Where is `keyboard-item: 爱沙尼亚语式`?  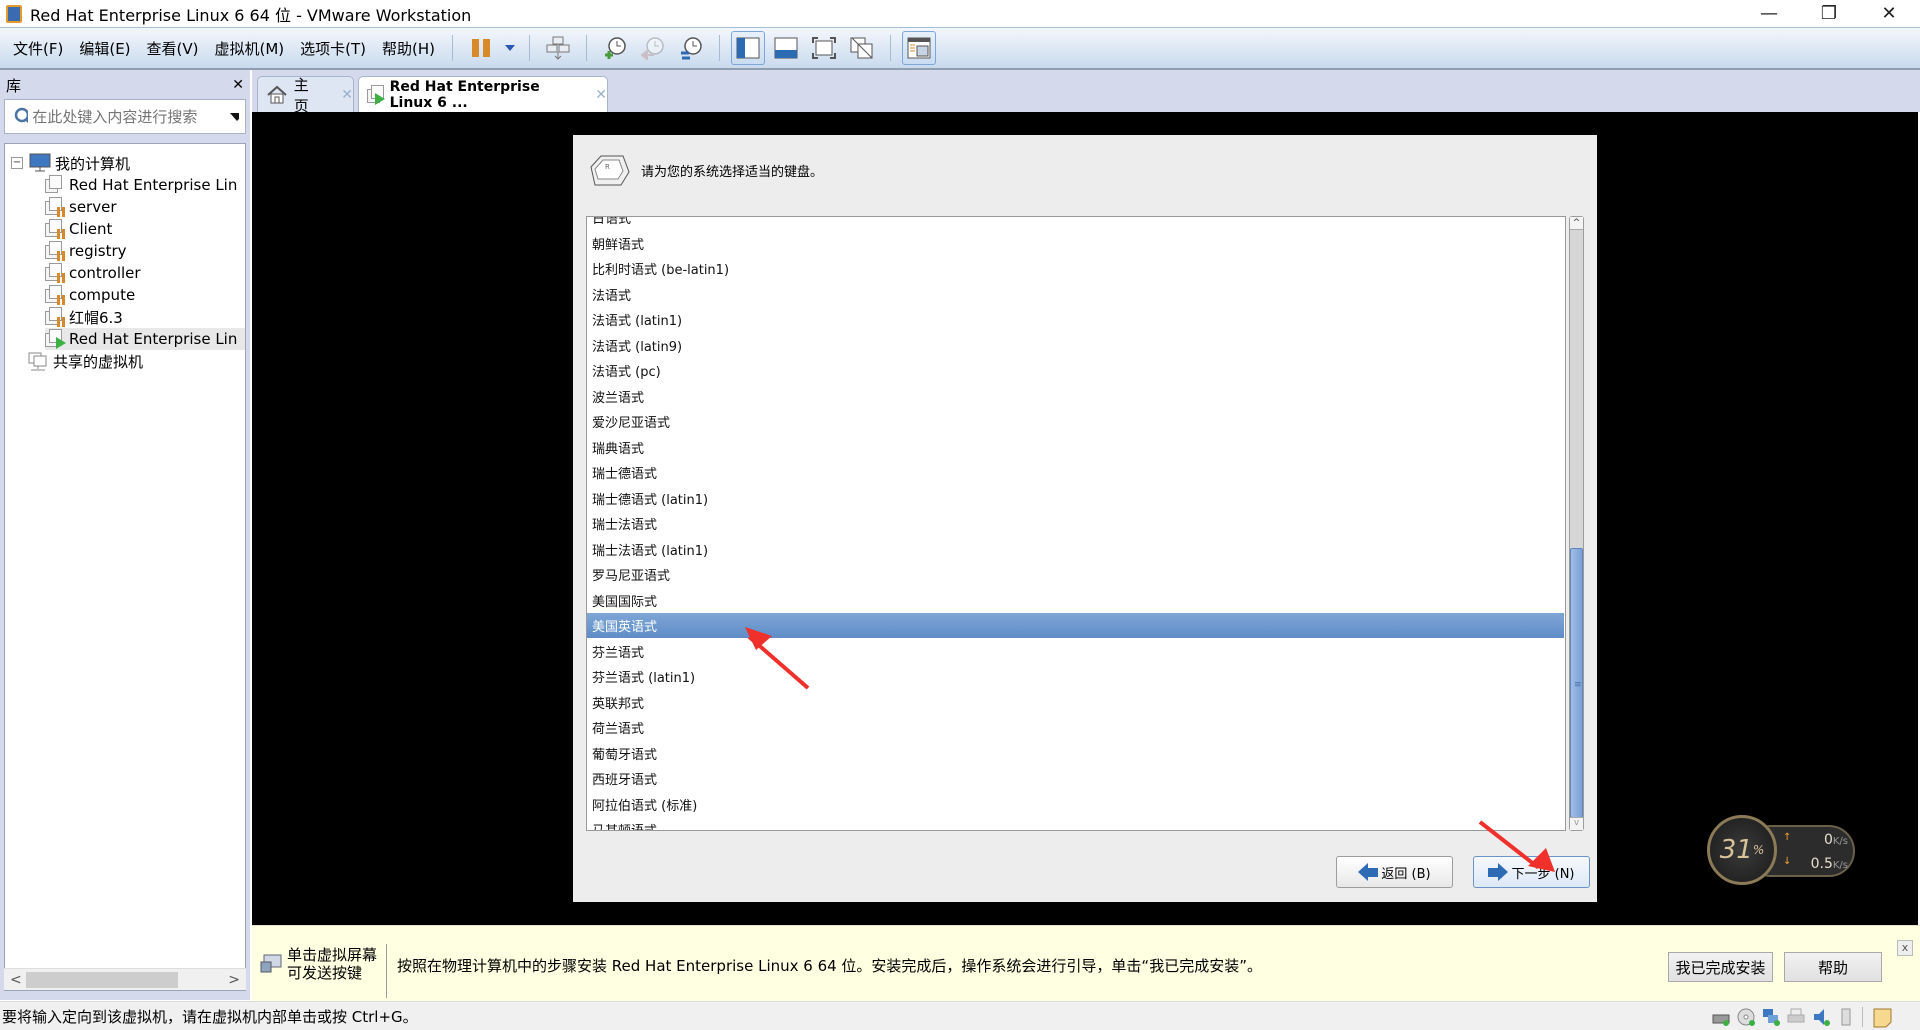 keyboard-item: 爱沙尼亚语式 is located at coordinates (1075, 421).